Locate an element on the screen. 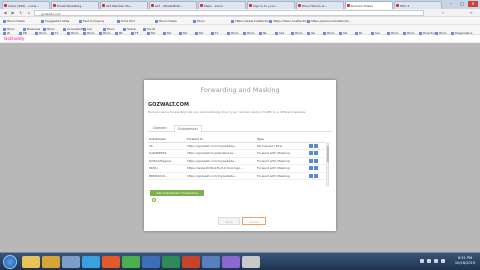  cell-sub: GetMPRESS is located at coordinates (167, 153).